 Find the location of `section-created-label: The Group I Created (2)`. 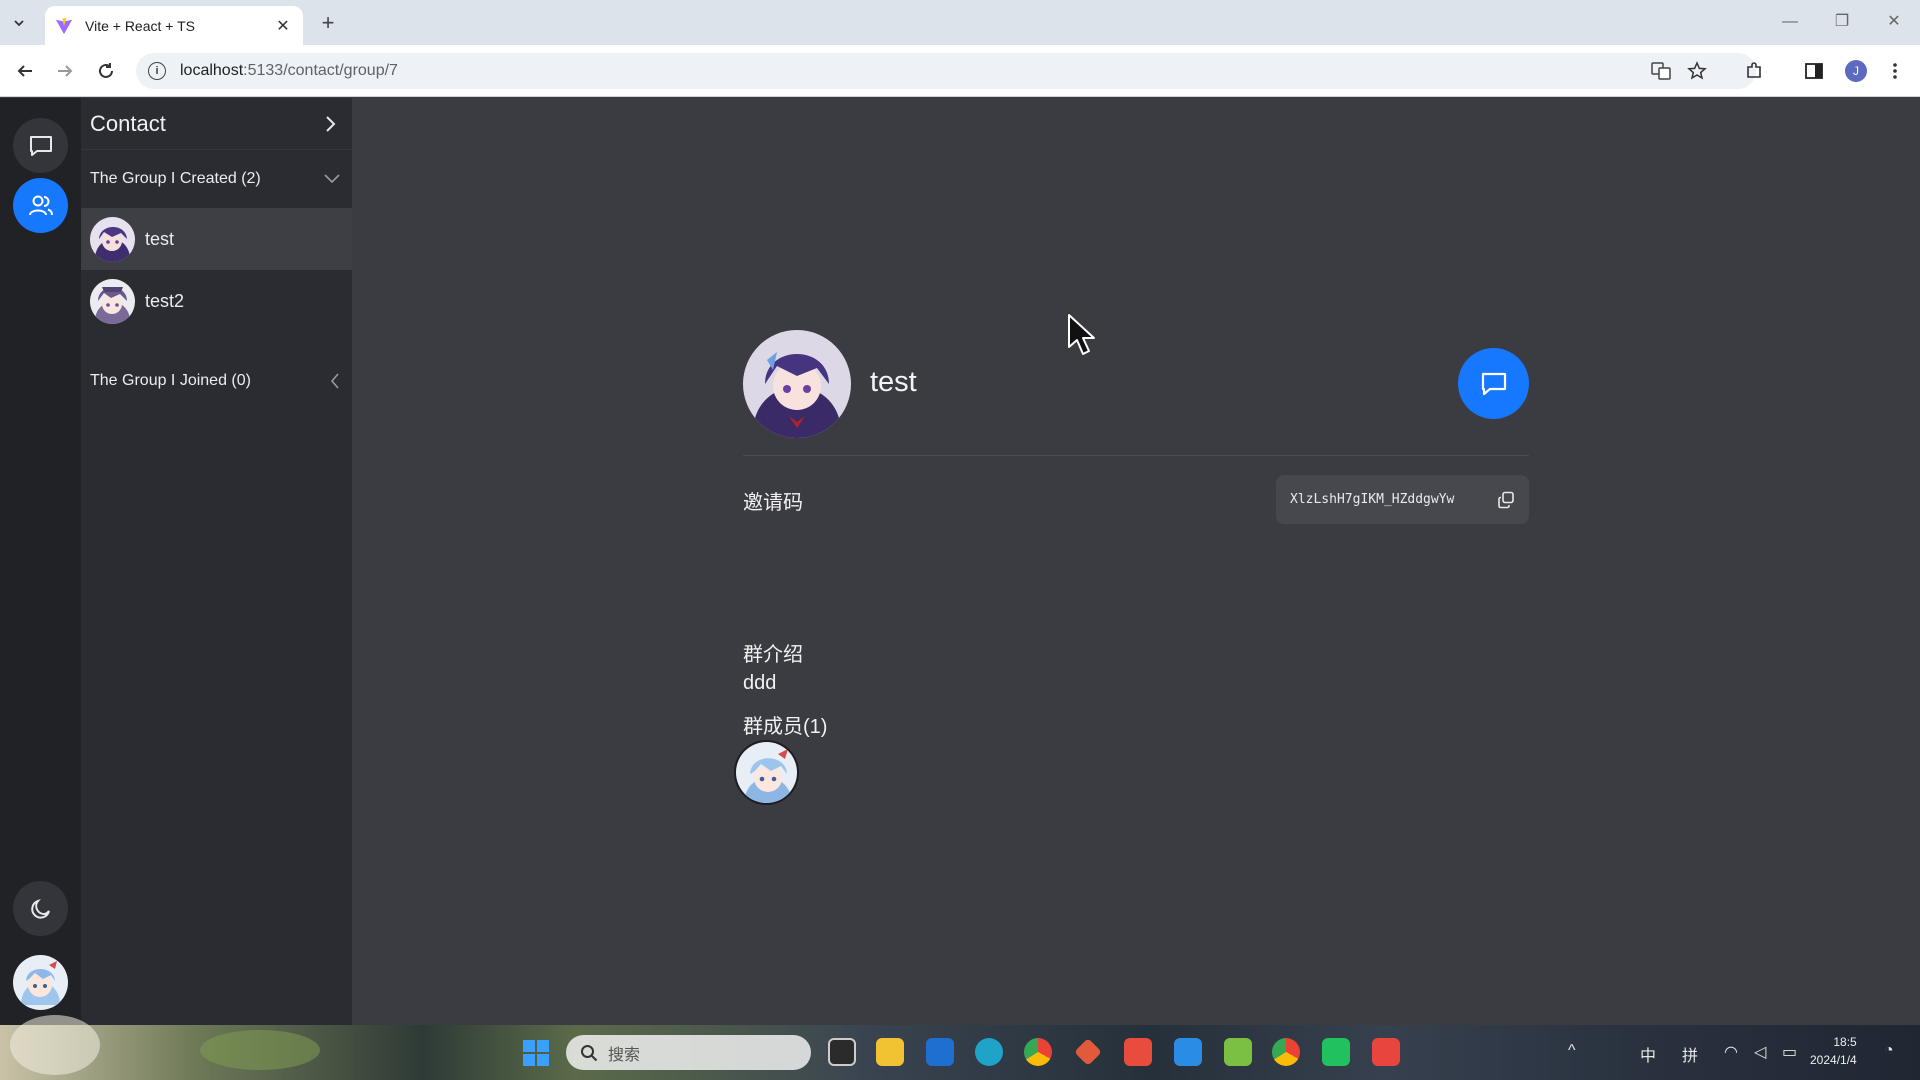

section-created-label: The Group I Created (2) is located at coordinates (175, 178).